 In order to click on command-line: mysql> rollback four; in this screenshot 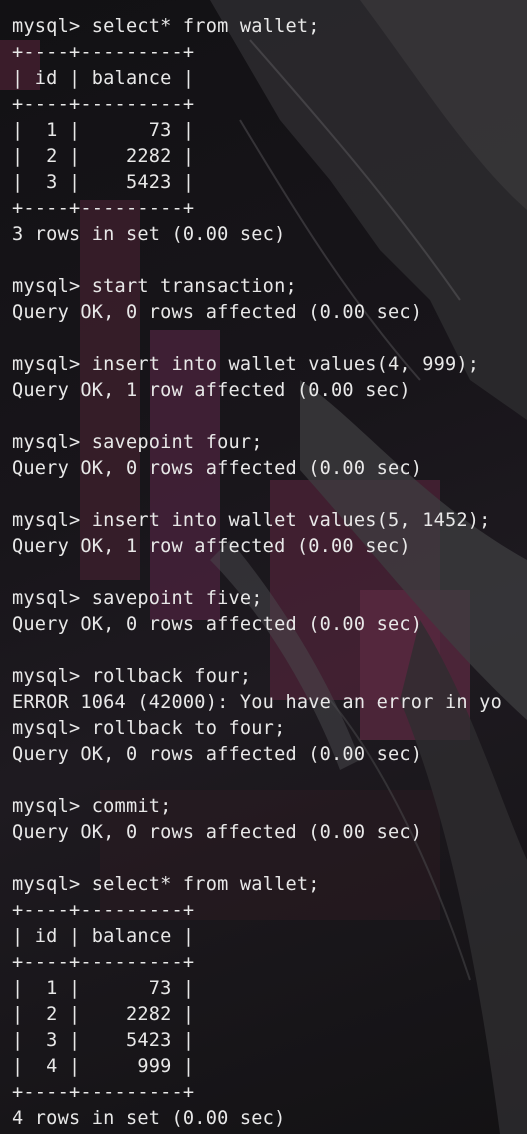, I will do `click(132, 676)`.